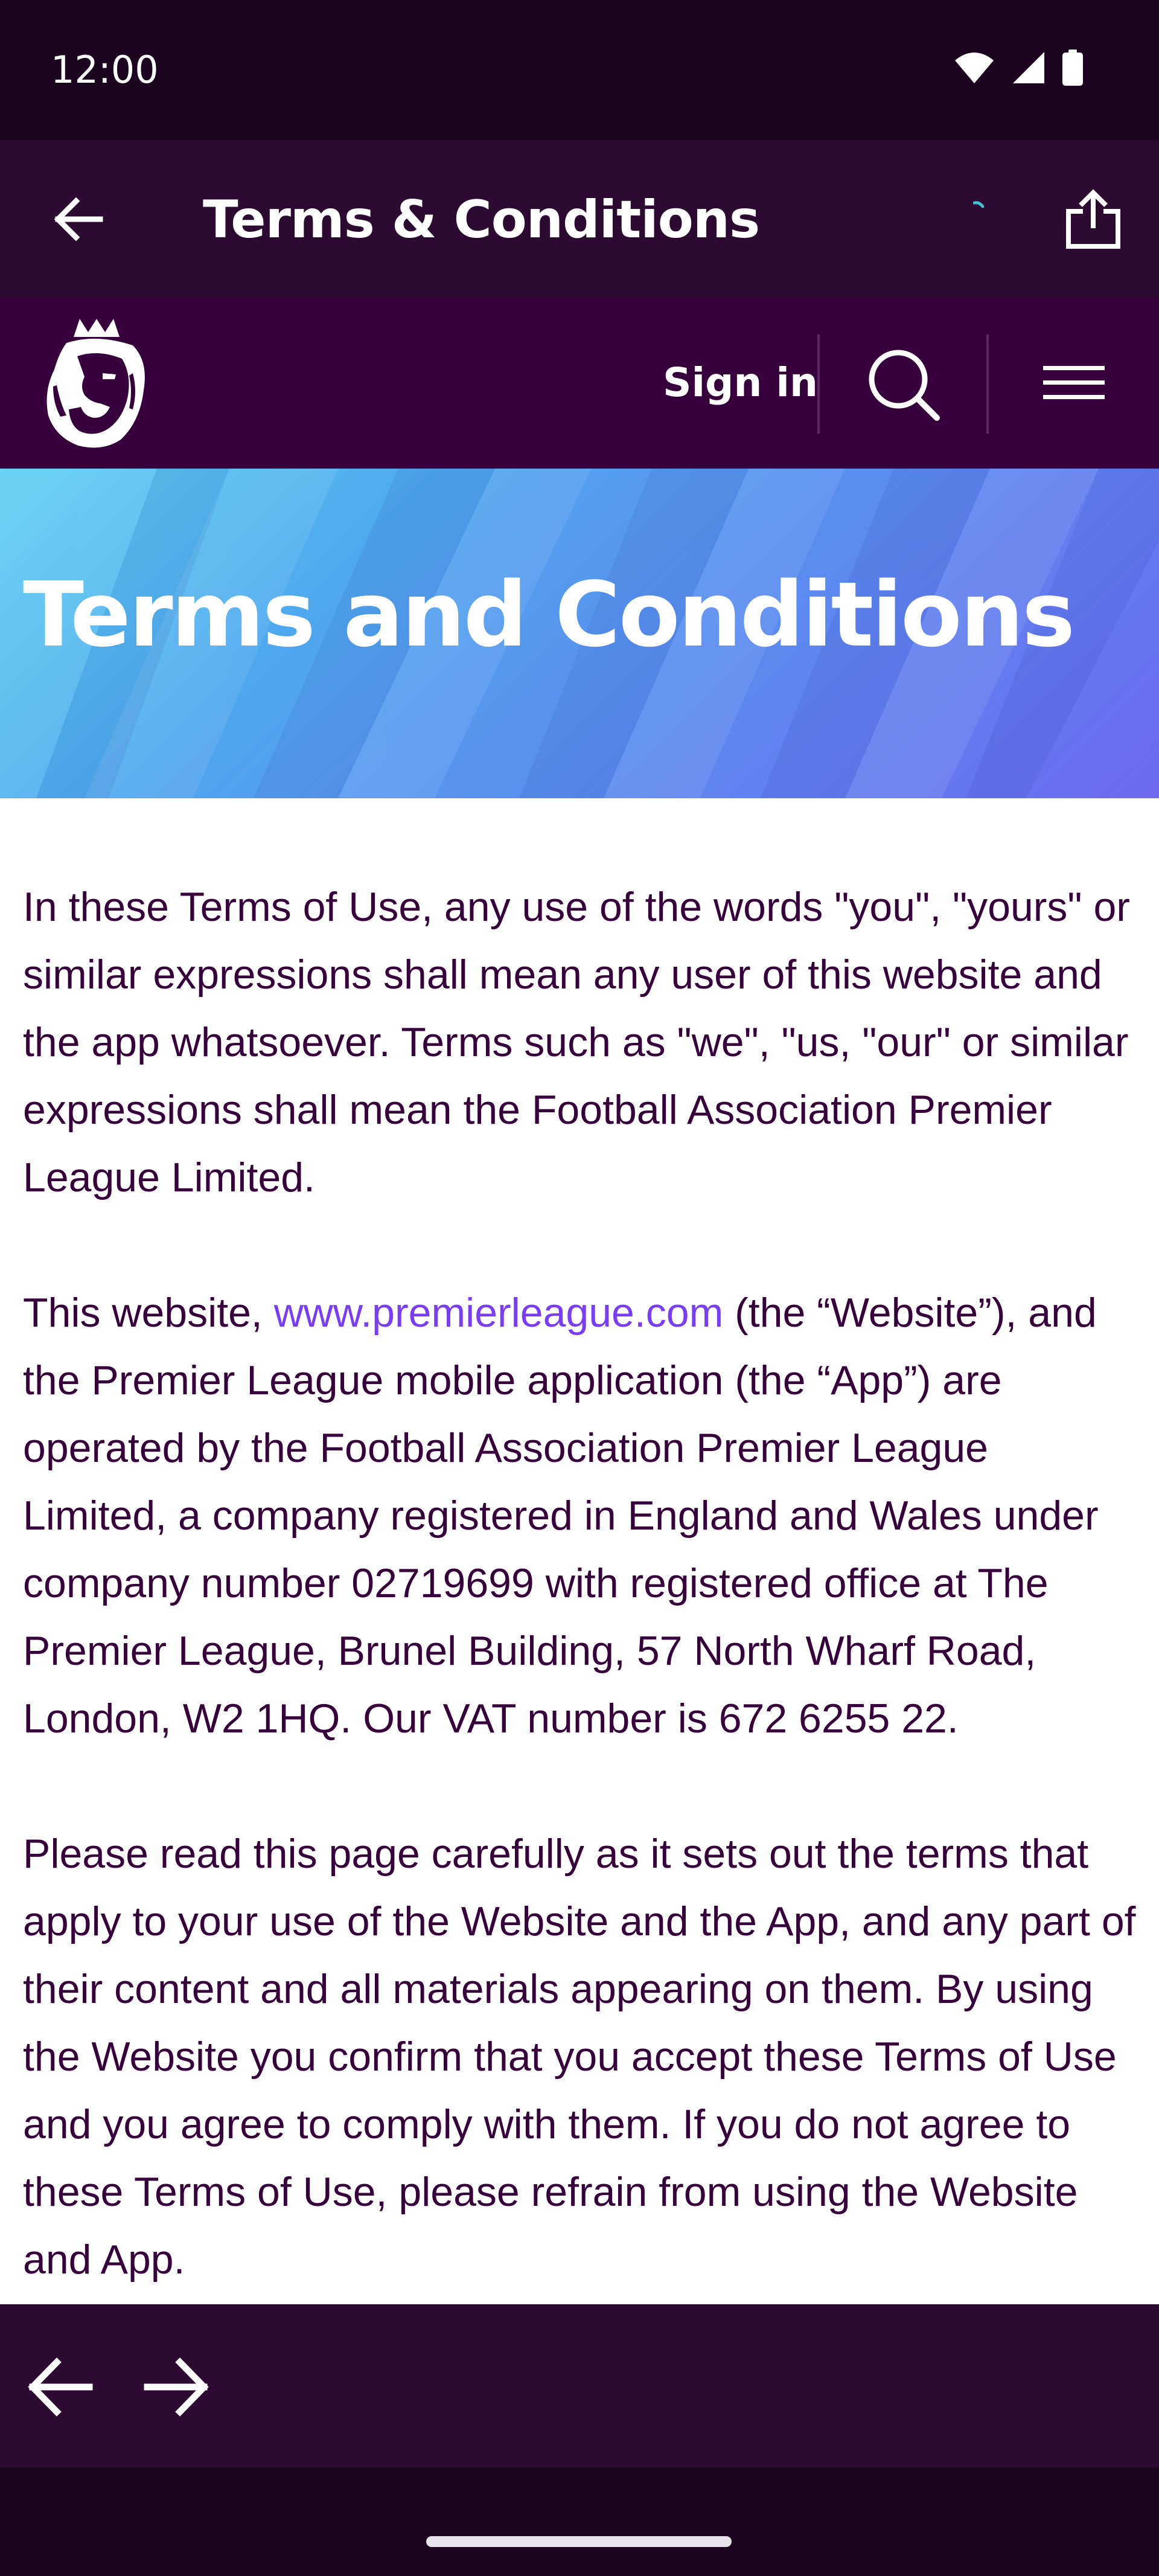 The image size is (1159, 2576). Describe the element at coordinates (96, 384) in the screenshot. I see `premier-league-lion-logo` at that location.